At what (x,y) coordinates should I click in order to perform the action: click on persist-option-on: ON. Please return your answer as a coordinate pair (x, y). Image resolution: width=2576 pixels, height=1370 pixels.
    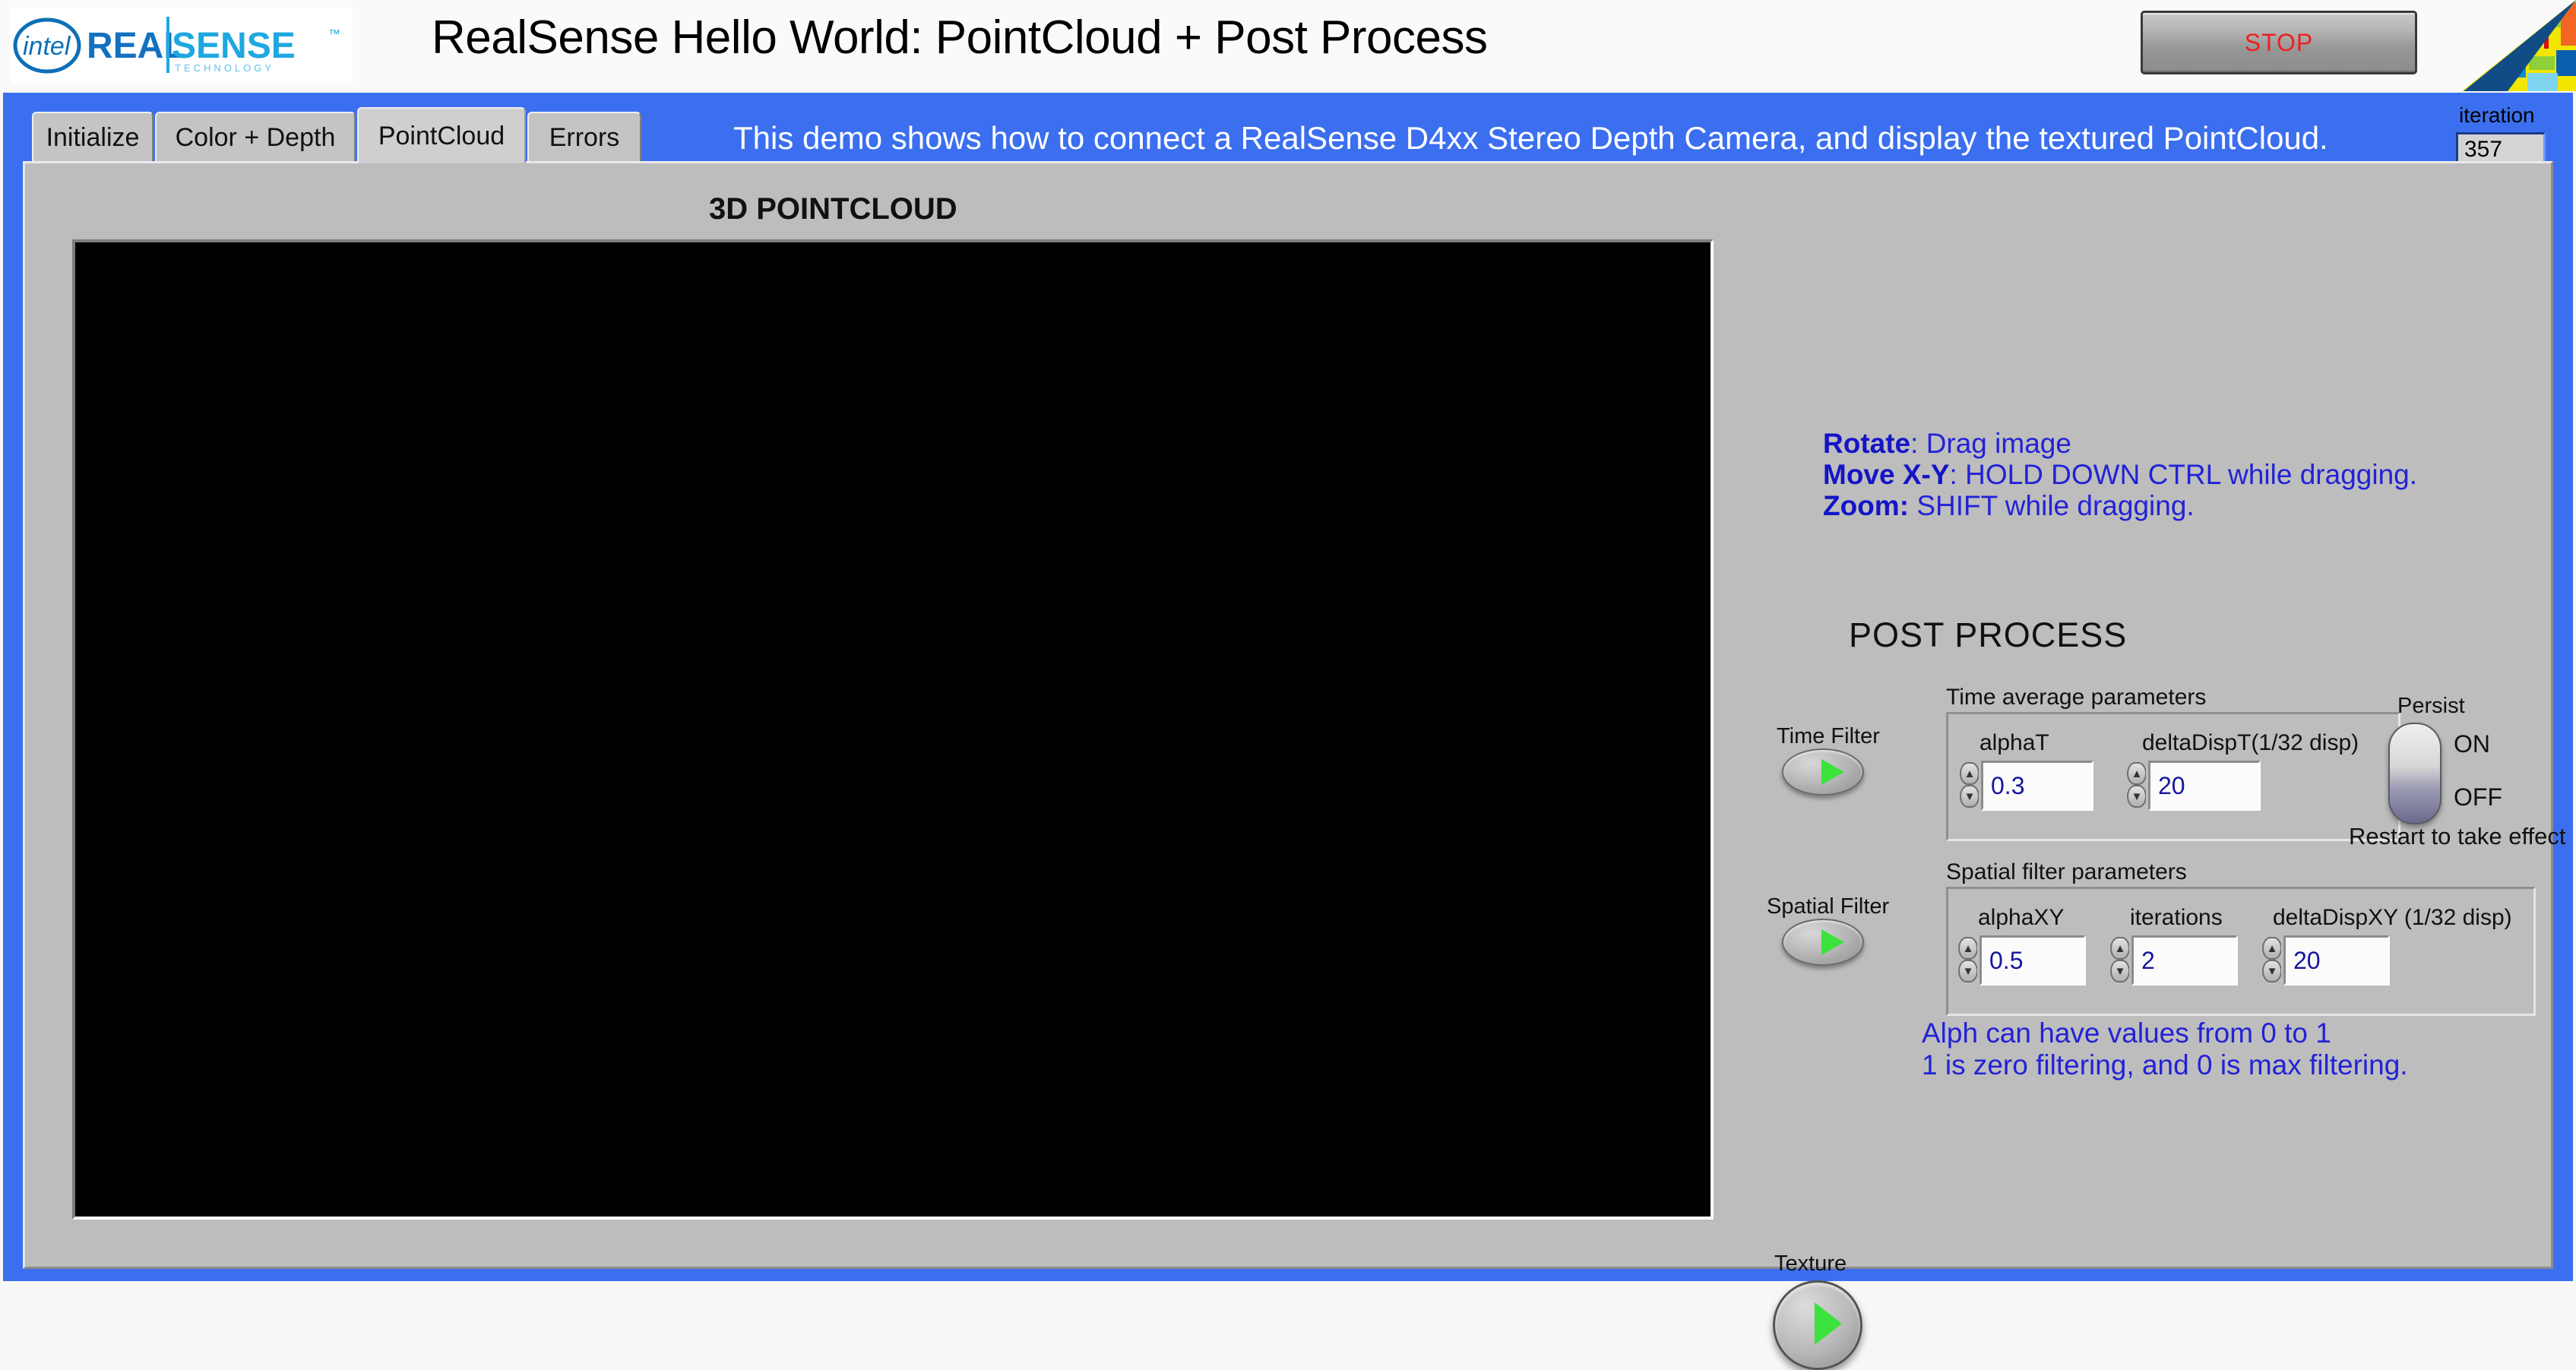
    Looking at the image, I should click on (2472, 744).